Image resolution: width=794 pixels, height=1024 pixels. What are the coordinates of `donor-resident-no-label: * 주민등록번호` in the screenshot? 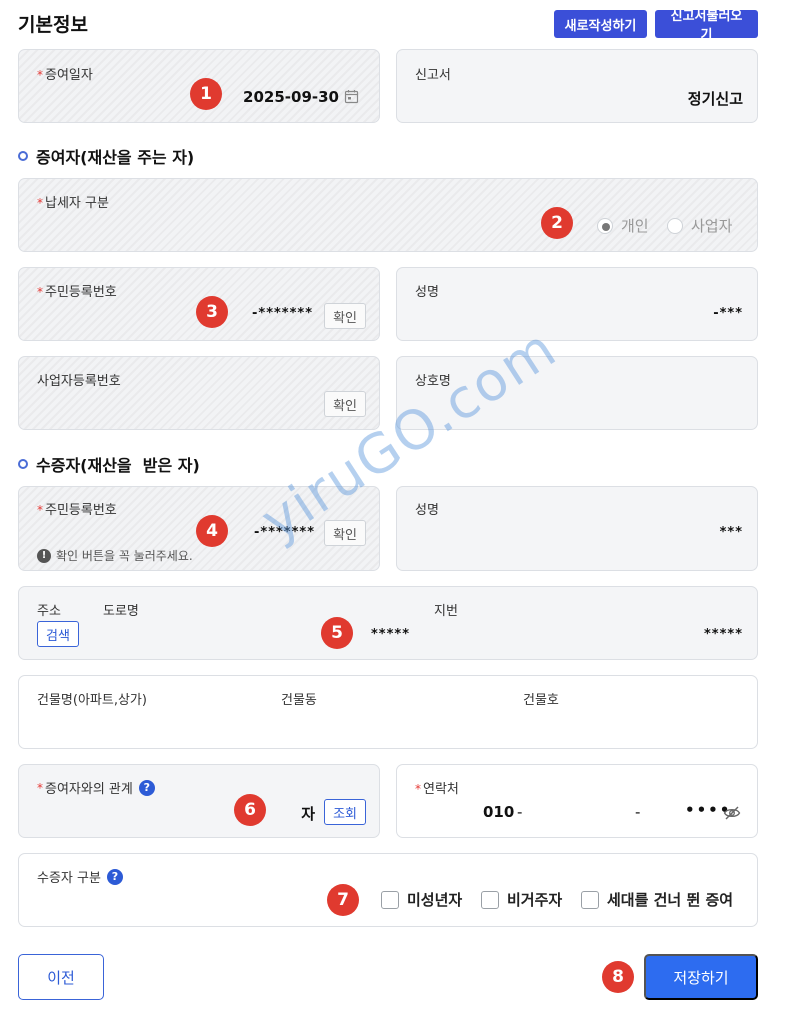 It's located at (77, 292).